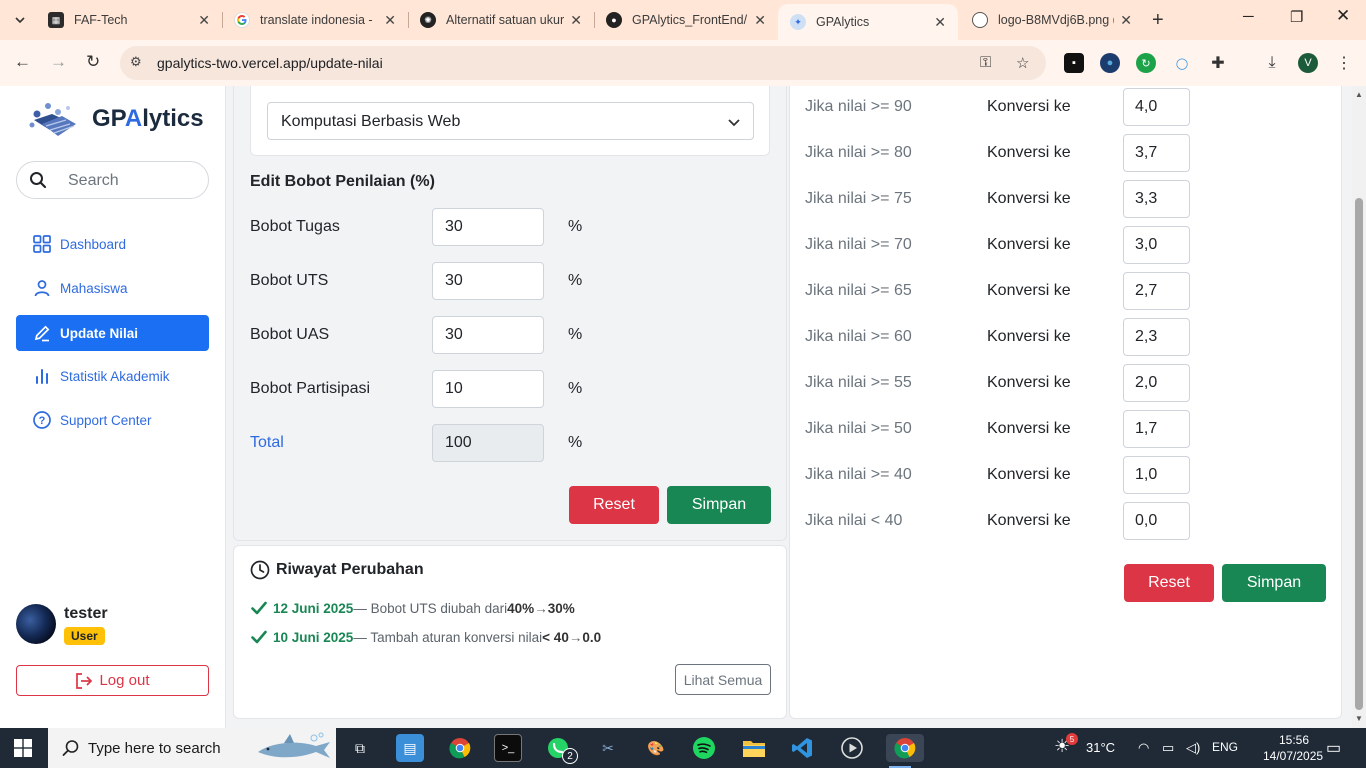 Image resolution: width=1366 pixels, height=768 pixels. What do you see at coordinates (1146, 63) in the screenshot?
I see `extension-icon: ↻` at bounding box center [1146, 63].